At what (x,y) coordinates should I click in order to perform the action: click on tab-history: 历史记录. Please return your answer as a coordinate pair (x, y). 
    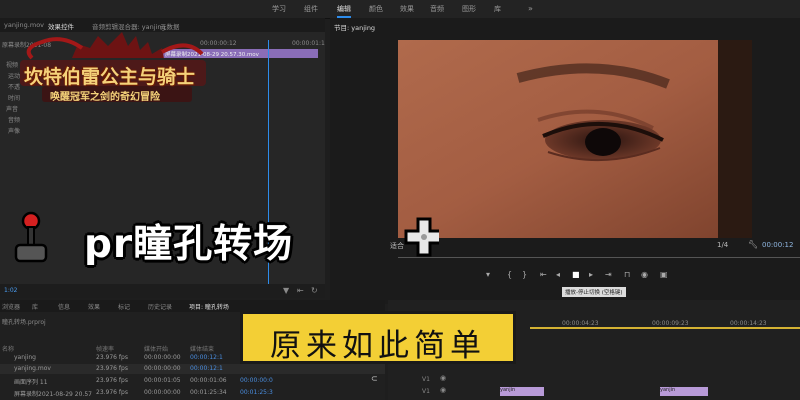
    Looking at the image, I should click on (160, 306).